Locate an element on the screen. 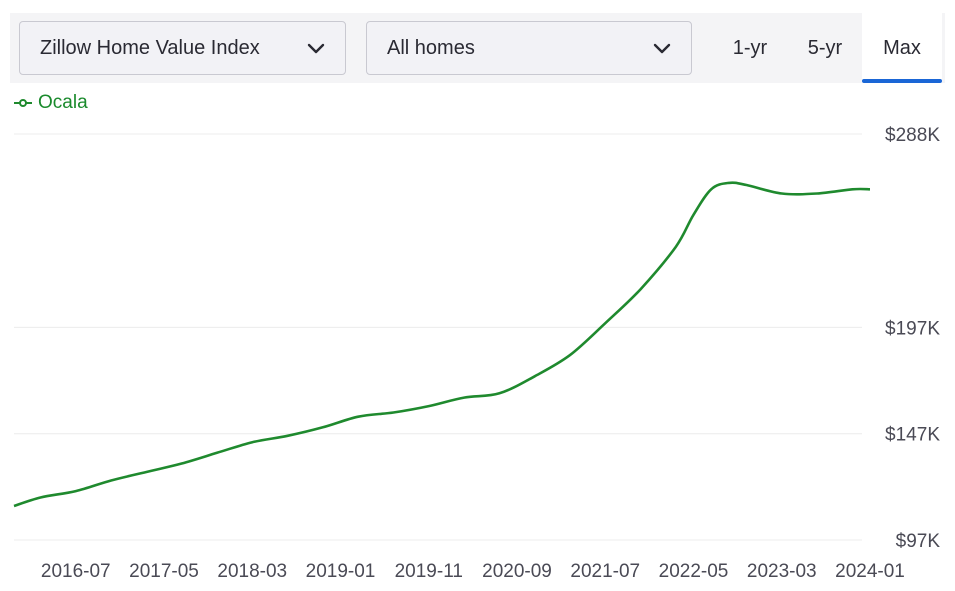 Image resolution: width=955 pixels, height=591 pixels. legend-series-name: Ocala is located at coordinates (63, 102).